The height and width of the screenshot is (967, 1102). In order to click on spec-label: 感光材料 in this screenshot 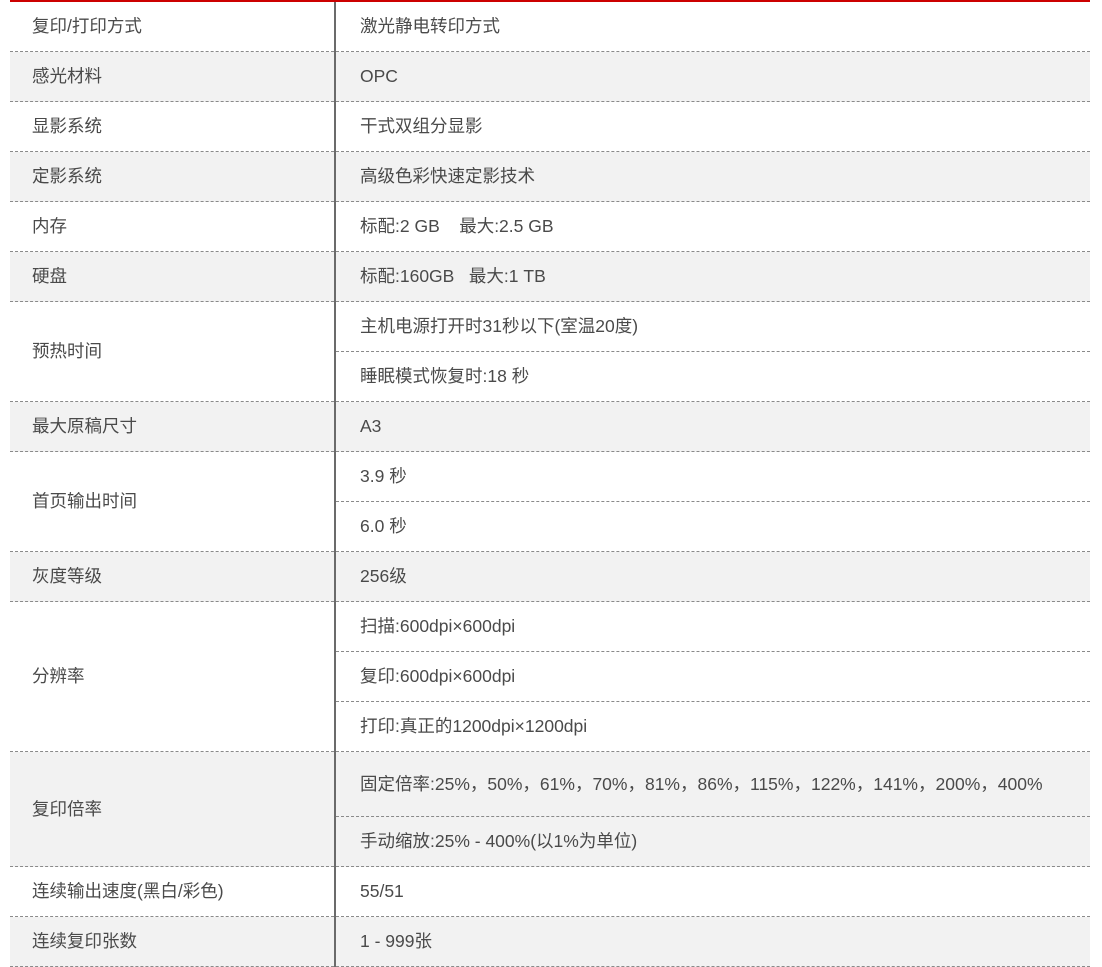, I will do `click(173, 76)`.